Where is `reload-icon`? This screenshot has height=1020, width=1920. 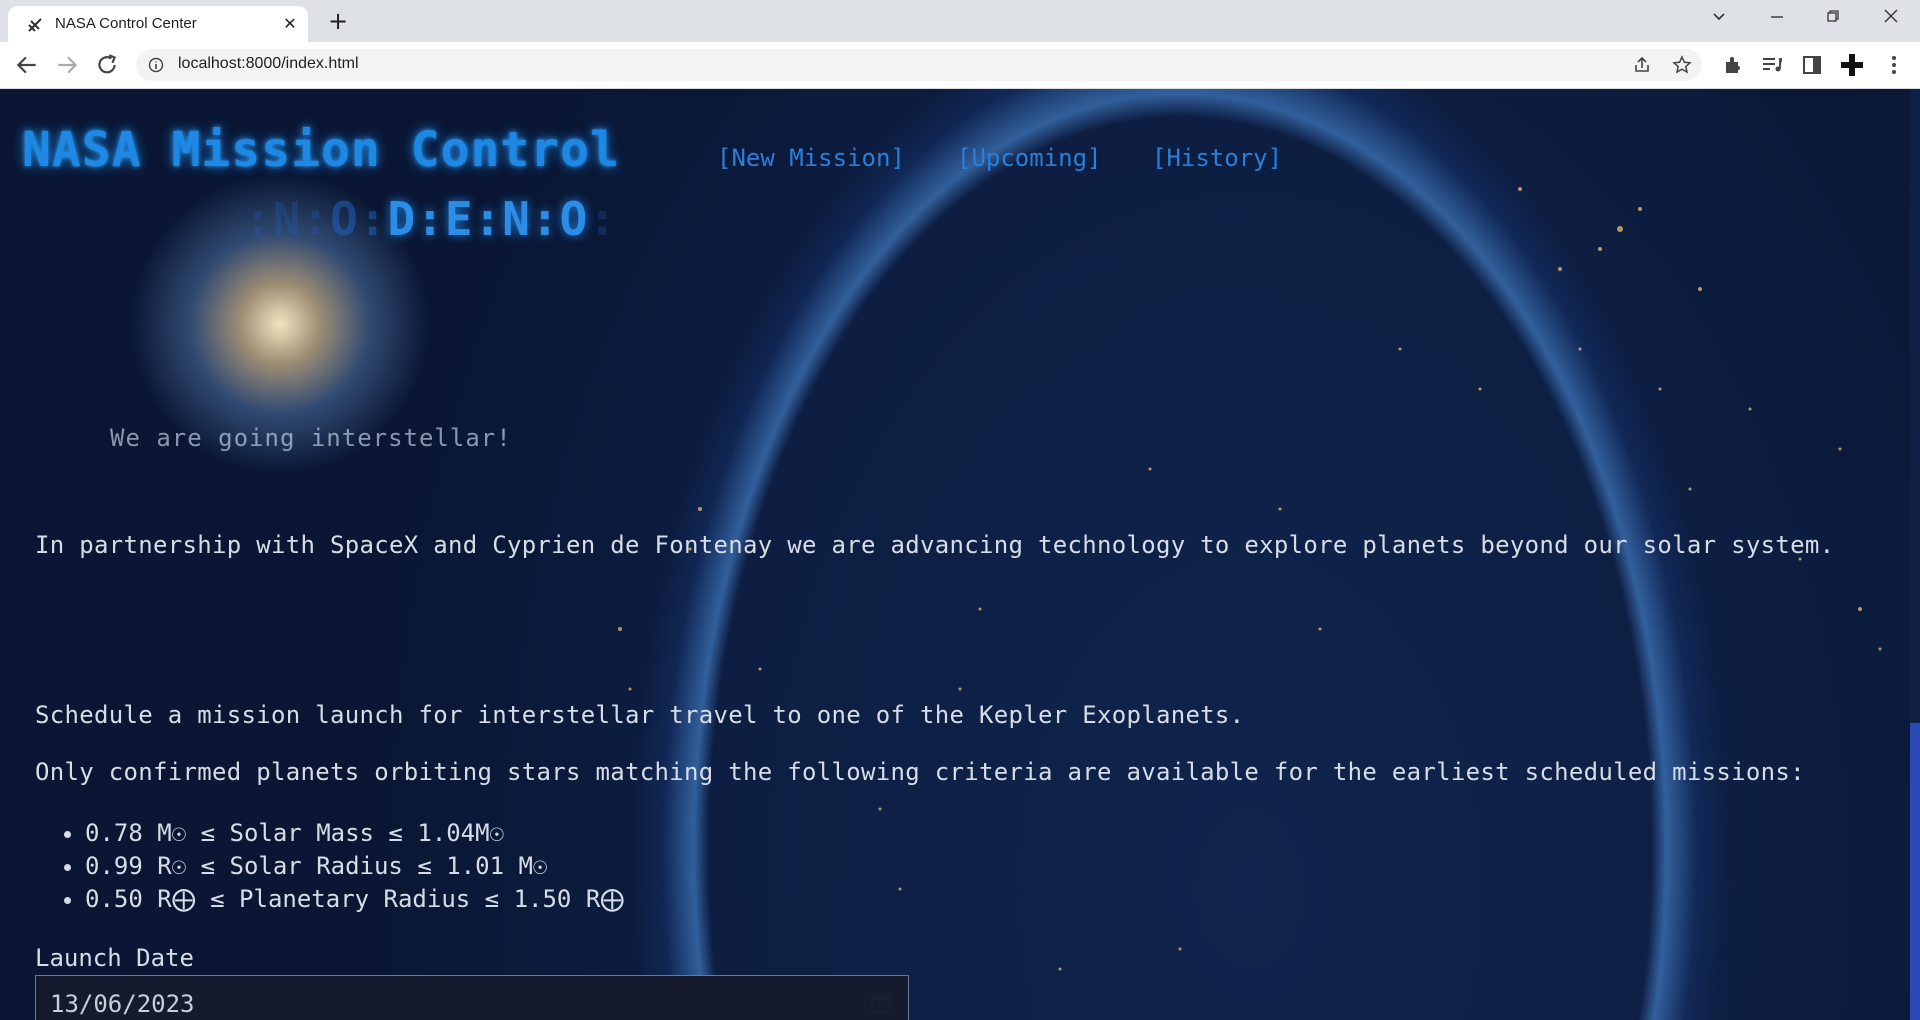
reload-icon is located at coordinates (107, 65).